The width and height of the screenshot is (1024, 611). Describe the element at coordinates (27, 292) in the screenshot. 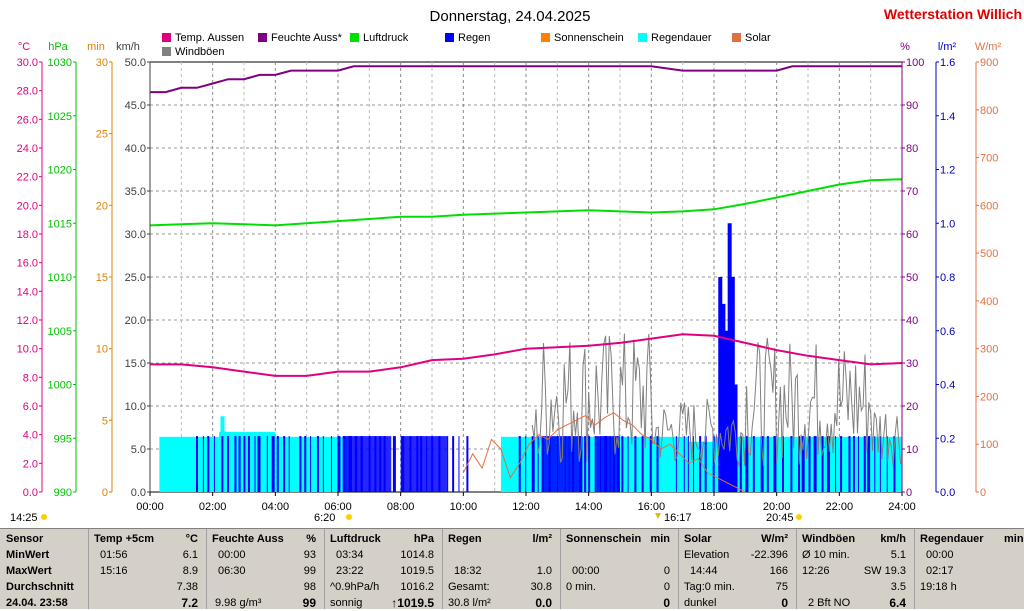

I see `temp-tick-label: 14.0` at that location.